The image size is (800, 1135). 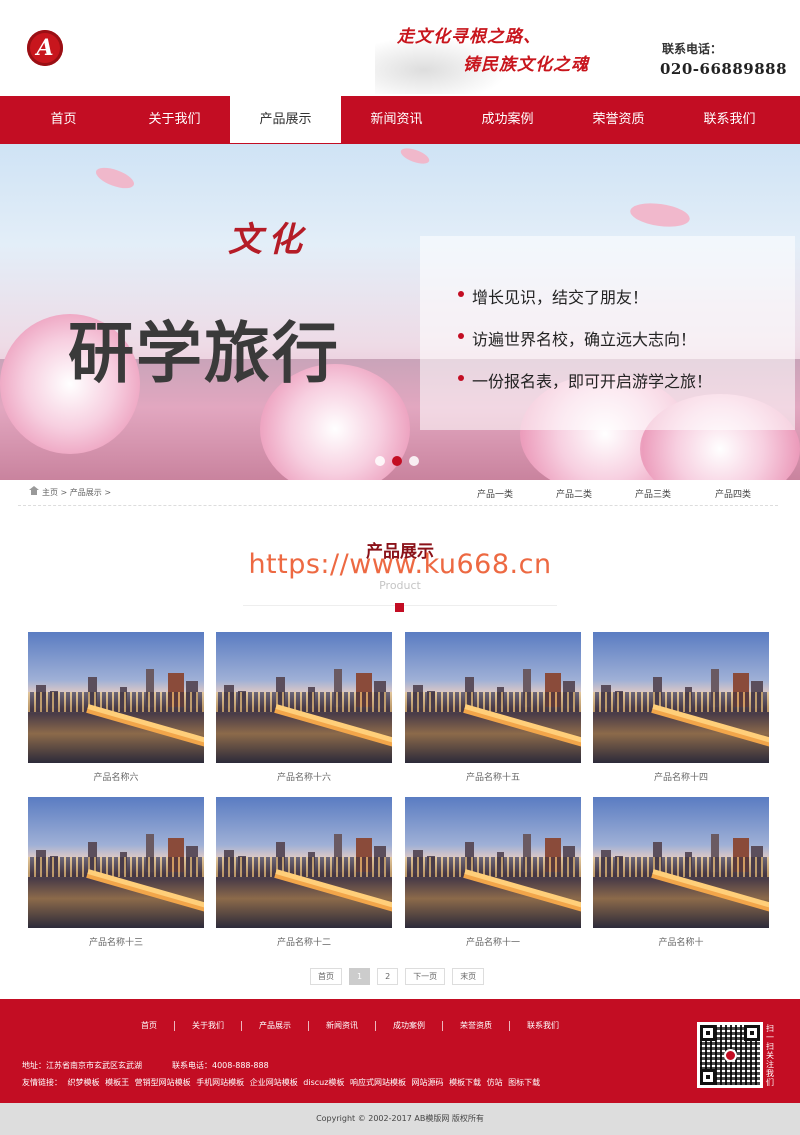 I want to click on product-name: 产品名称十五, so click(x=493, y=776).